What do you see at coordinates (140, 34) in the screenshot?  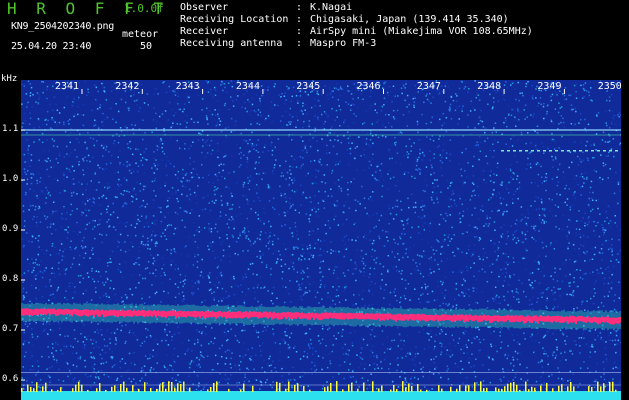 I see `mode-label: meteor` at bounding box center [140, 34].